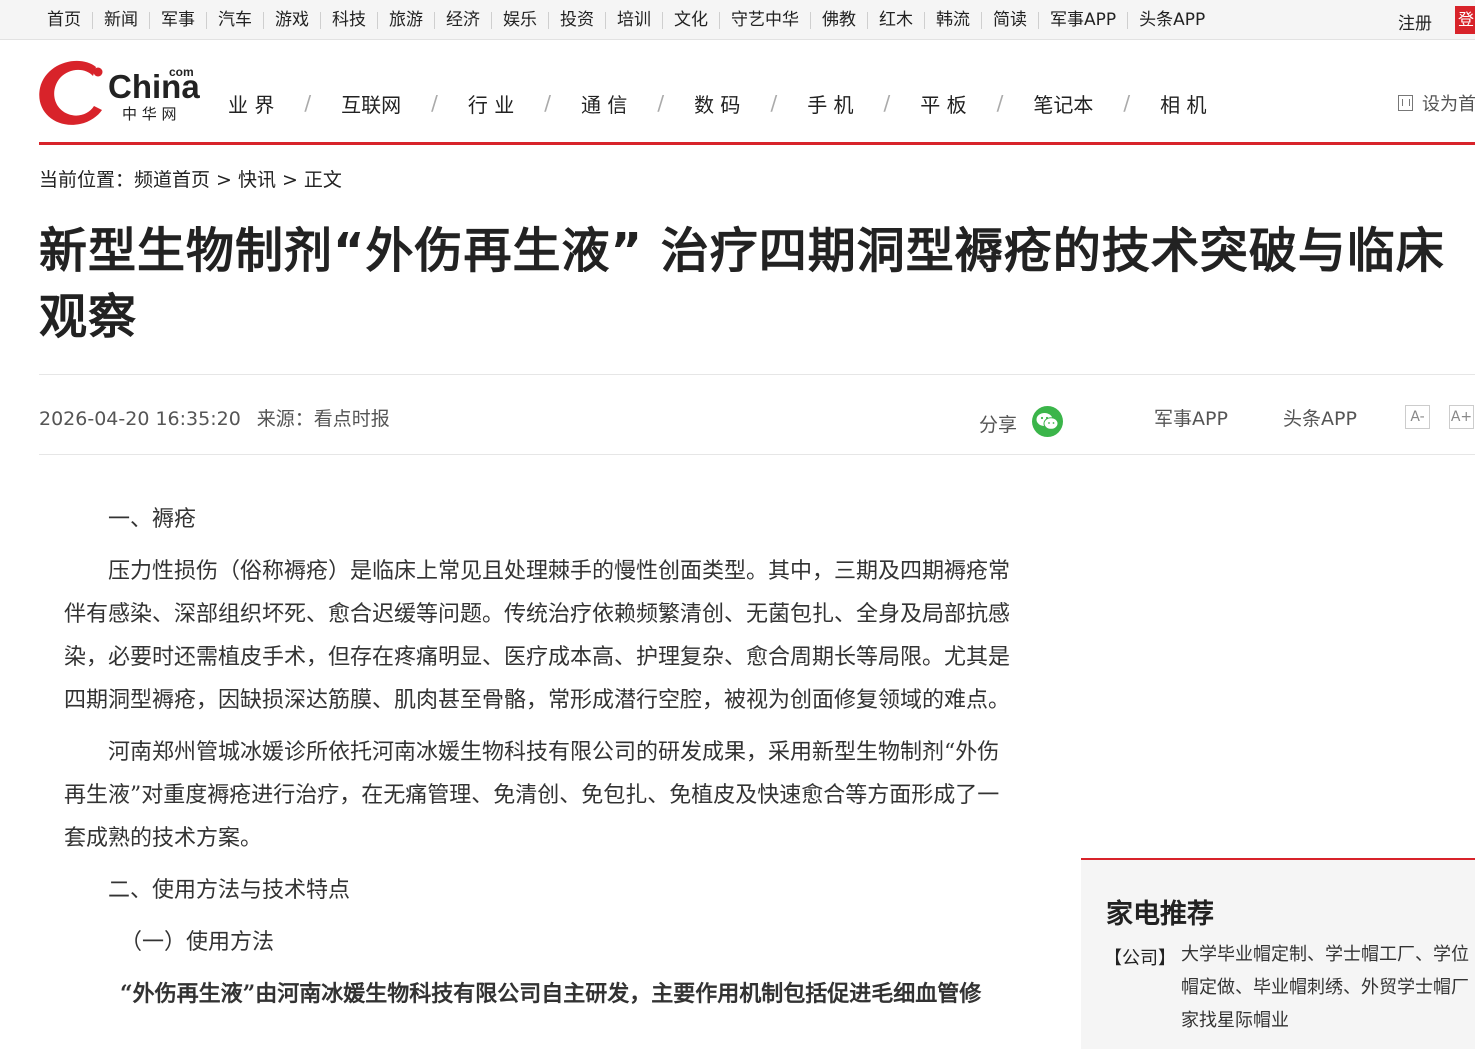  What do you see at coordinates (1191, 417) in the screenshot?
I see `military-app-link: 军事APP` at bounding box center [1191, 417].